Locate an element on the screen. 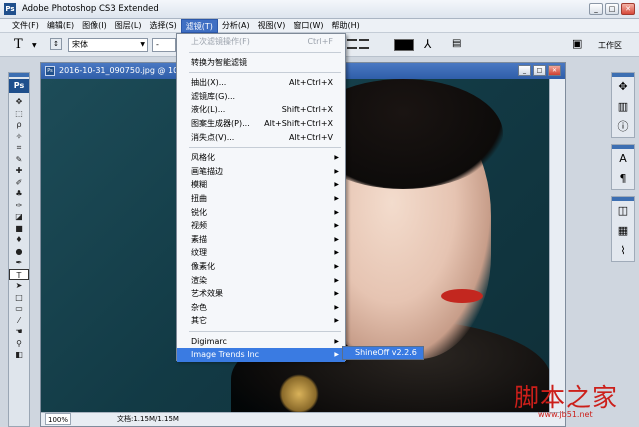  menu-item-last-filter: 上次滤镜操作(F) Ctrl+F is located at coordinates (261, 42).